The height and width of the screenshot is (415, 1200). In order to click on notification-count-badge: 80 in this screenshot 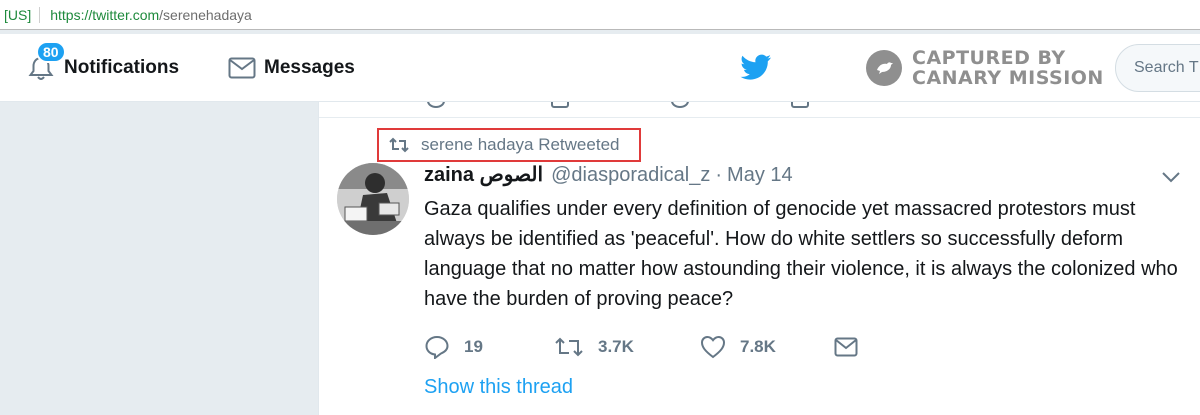, I will do `click(51, 52)`.